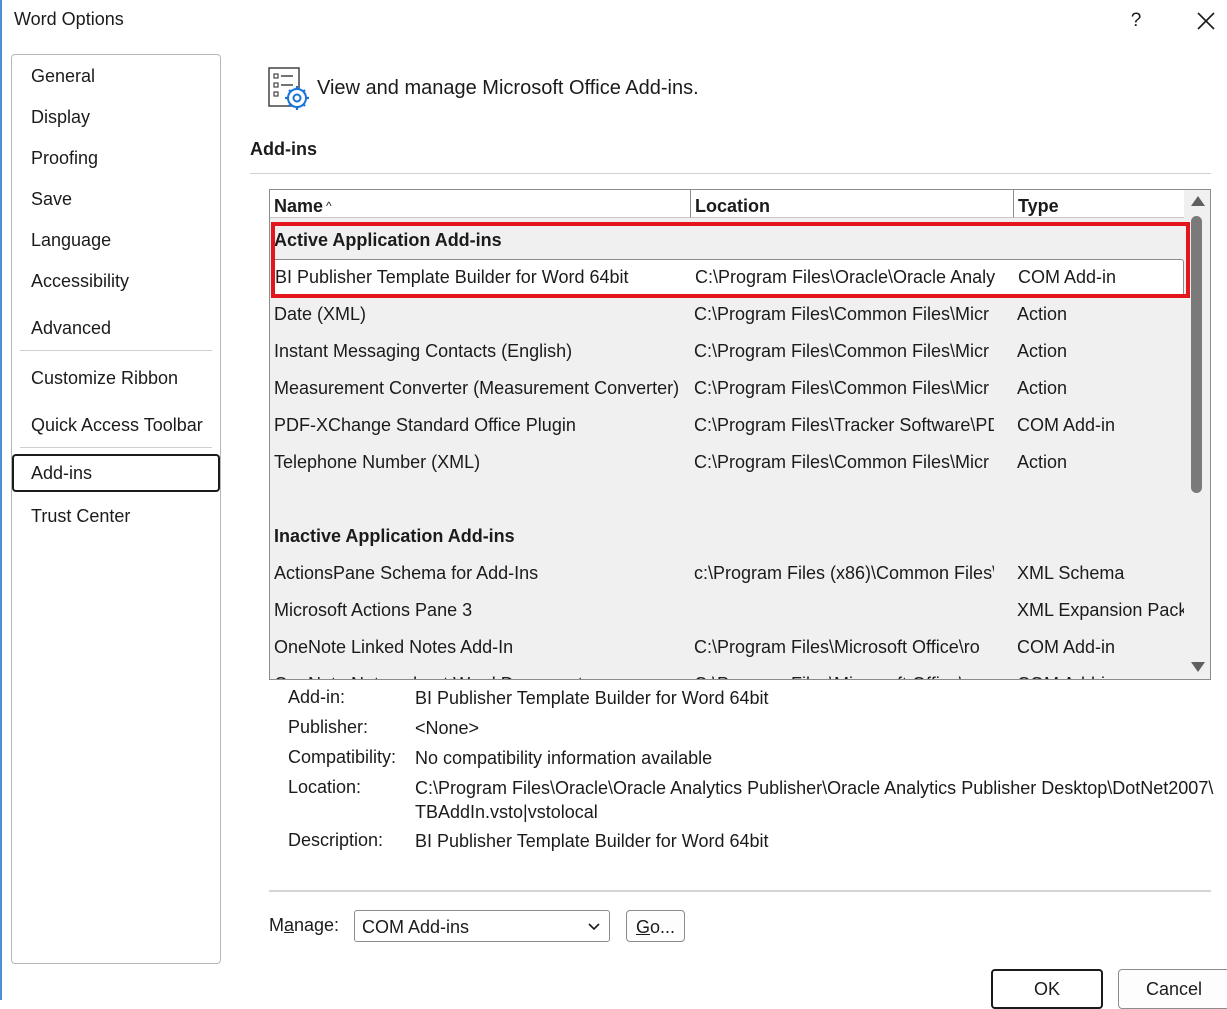 The width and height of the screenshot is (1227, 1009). Describe the element at coordinates (289, 925) in the screenshot. I see `manage-label-accesskey: a` at that location.